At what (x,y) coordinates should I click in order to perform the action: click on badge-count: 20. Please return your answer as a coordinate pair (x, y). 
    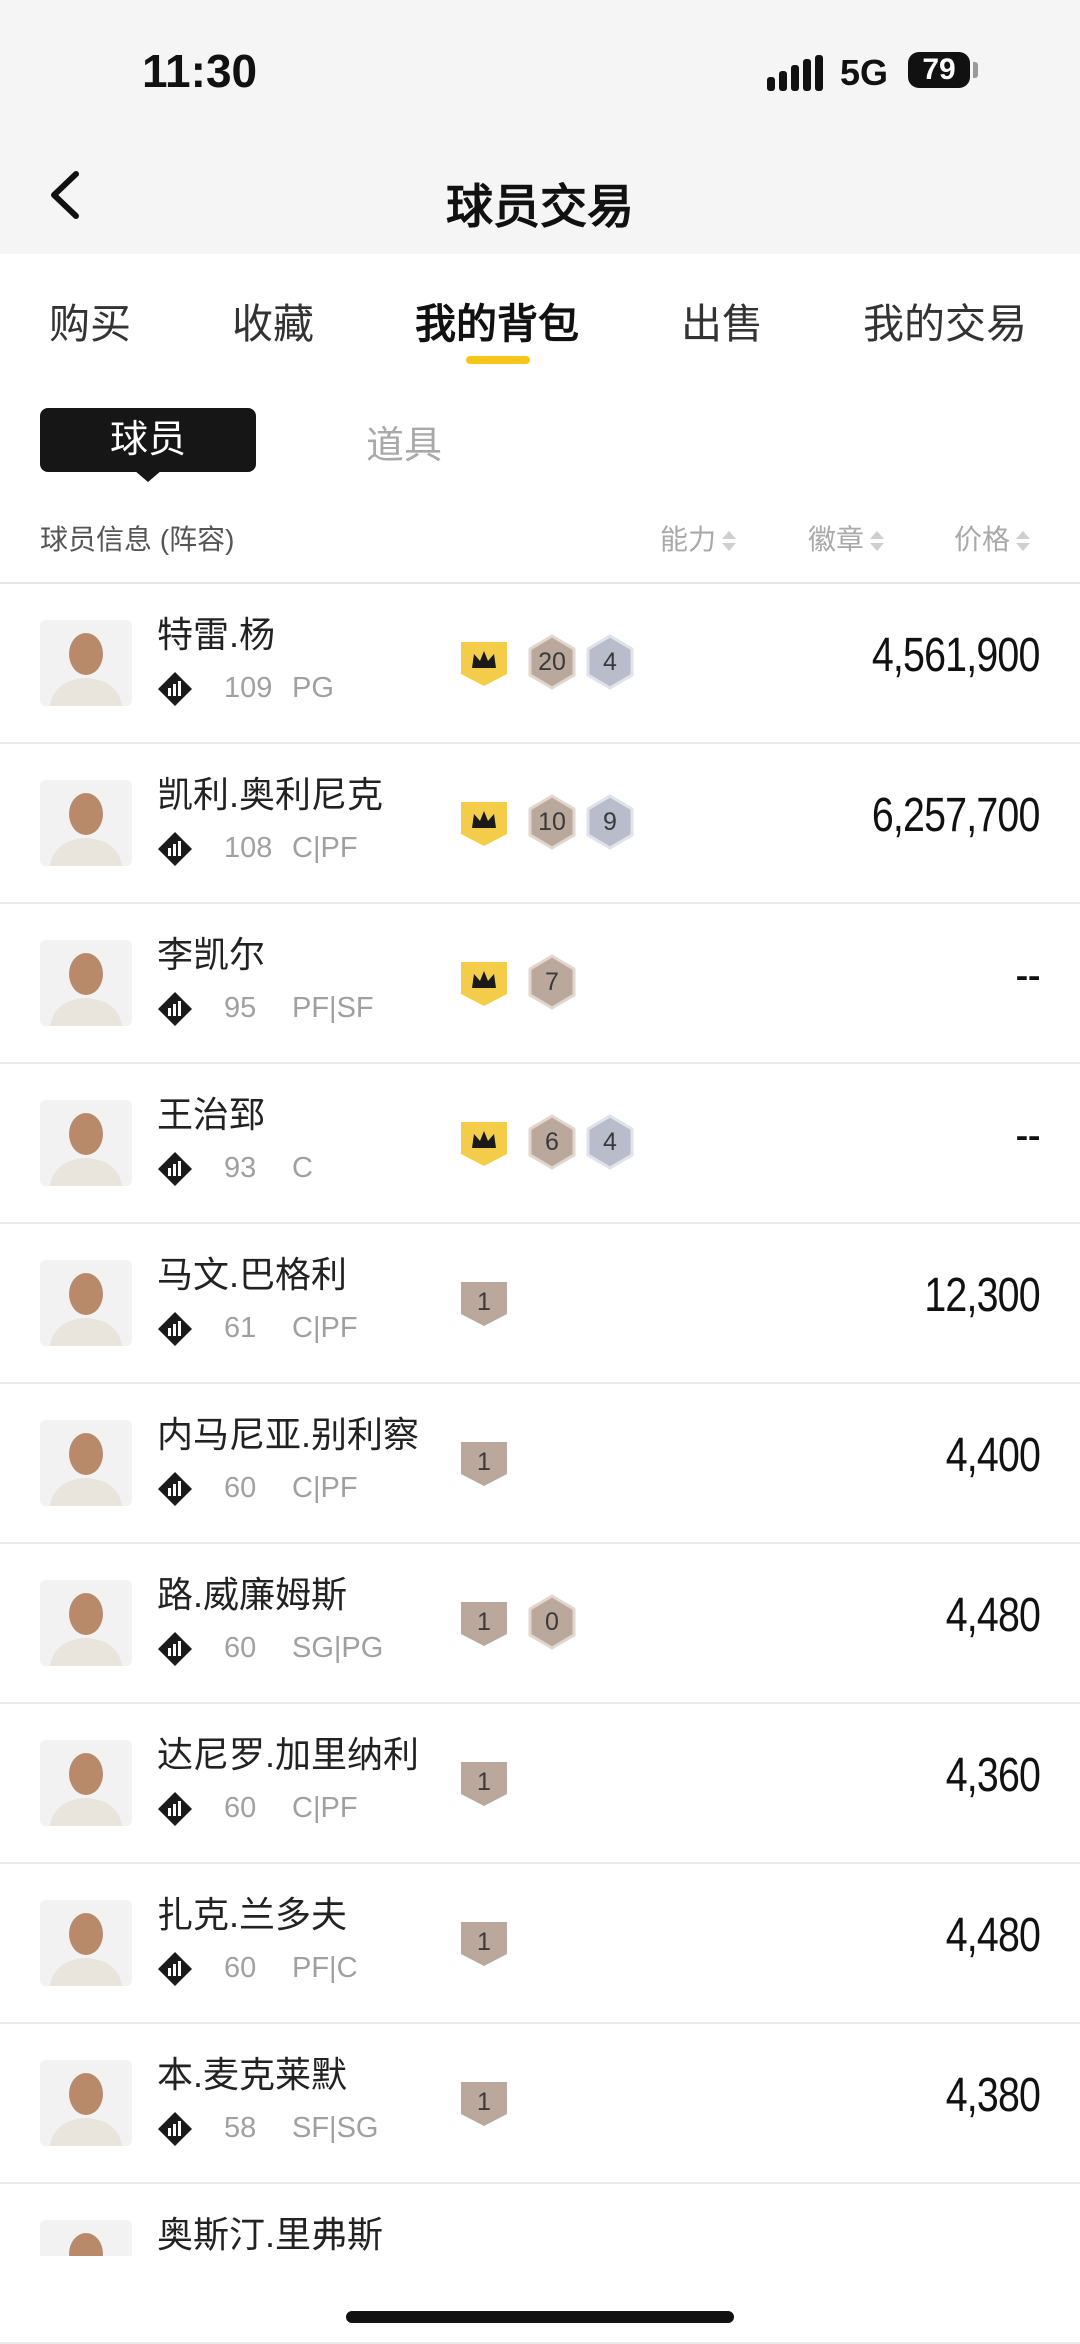
    Looking at the image, I should click on (552, 662).